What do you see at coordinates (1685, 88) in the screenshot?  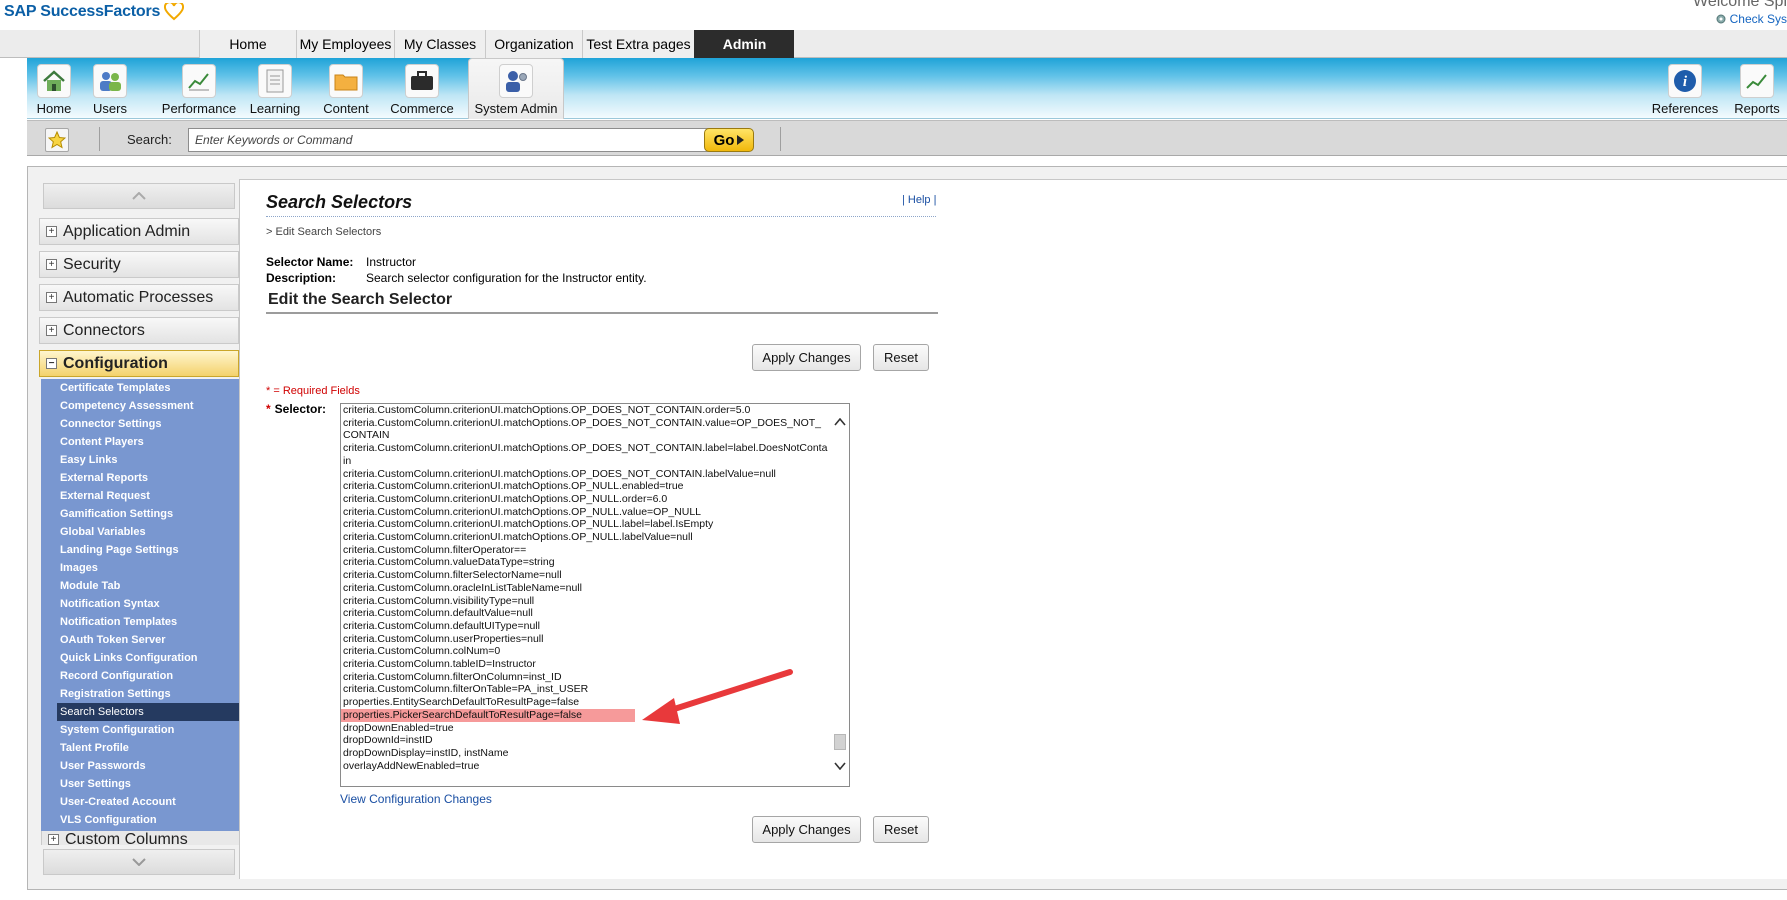 I see `module-references: i References` at bounding box center [1685, 88].